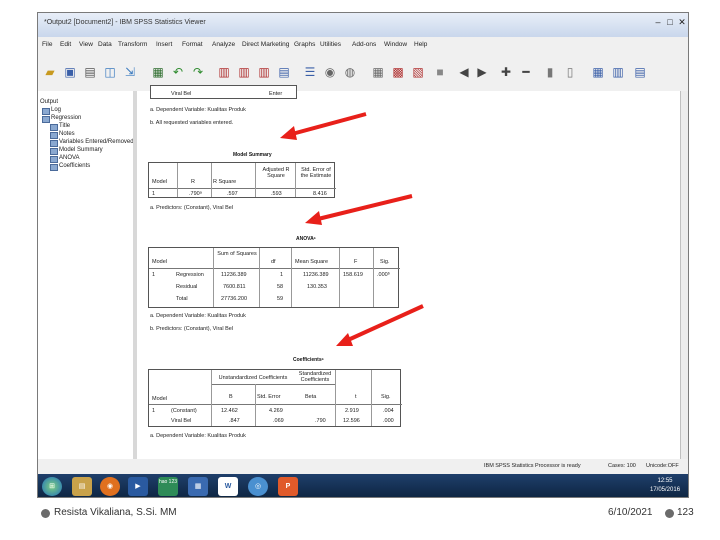 The width and height of the screenshot is (720, 540). I want to click on menu-view: View, so click(86, 44).